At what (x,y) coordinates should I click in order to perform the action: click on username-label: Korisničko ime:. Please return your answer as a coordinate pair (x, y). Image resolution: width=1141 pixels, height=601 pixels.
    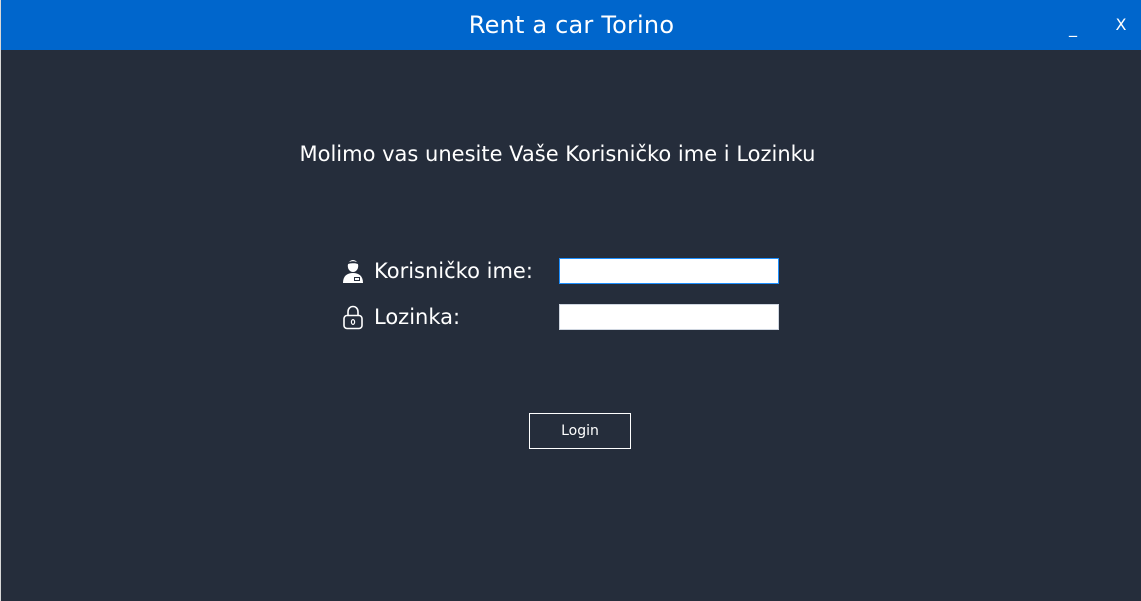
    Looking at the image, I should click on (453, 271).